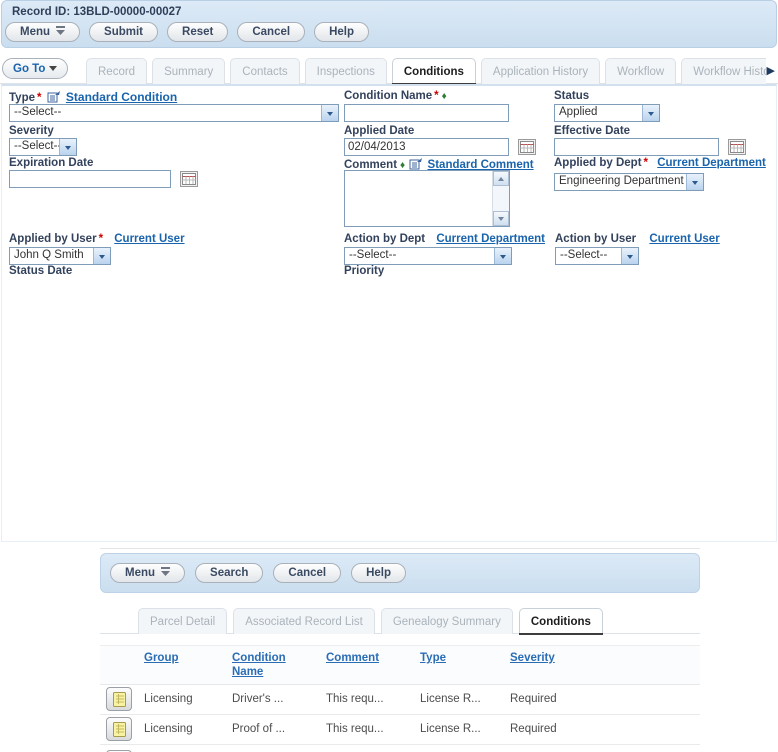  Describe the element at coordinates (540, 71) in the screenshot. I see `tab-application-history: Application History` at that location.